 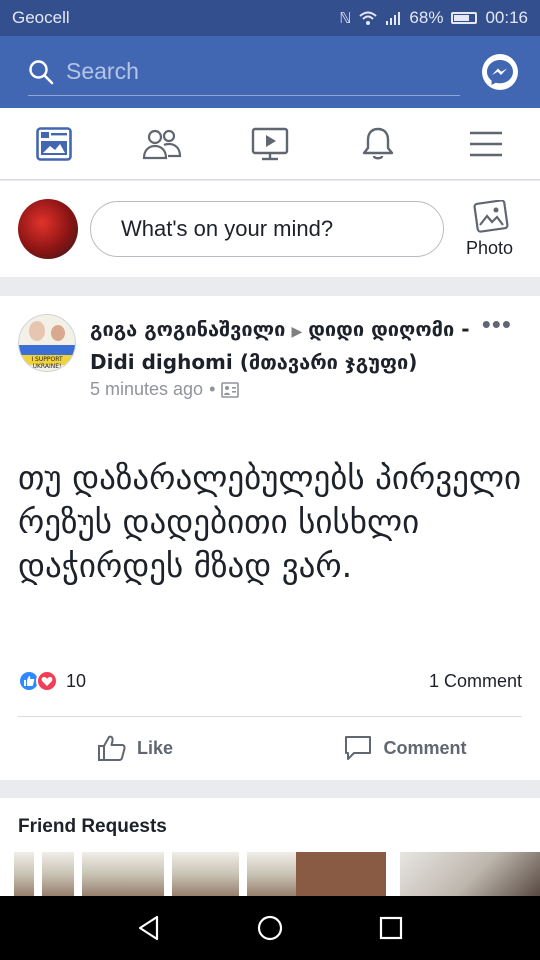 I want to click on photo-icon, so click(x=491, y=216).